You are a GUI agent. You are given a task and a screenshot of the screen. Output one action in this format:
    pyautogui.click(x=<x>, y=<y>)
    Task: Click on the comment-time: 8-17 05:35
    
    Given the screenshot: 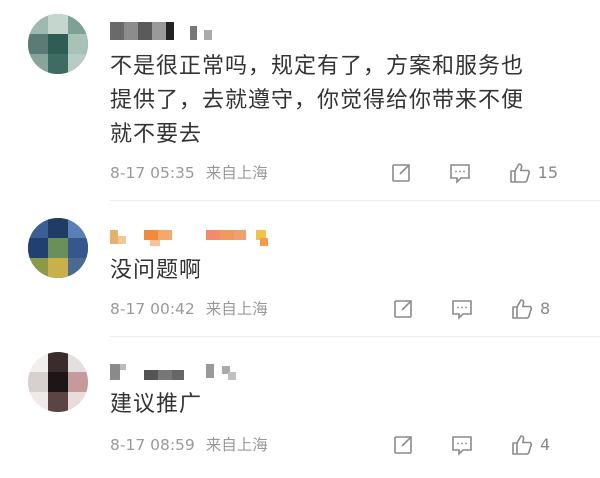 What is the action you would take?
    pyautogui.click(x=152, y=173)
    